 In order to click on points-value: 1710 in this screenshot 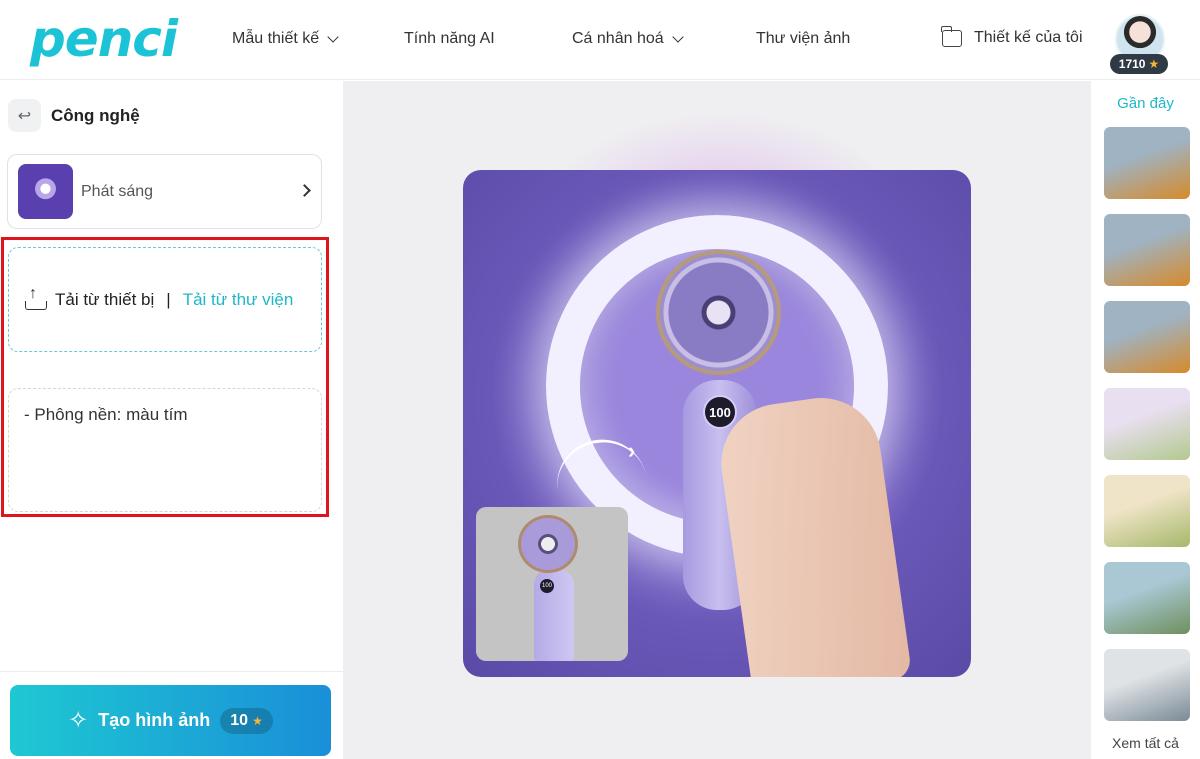, I will do `click(1132, 64)`.